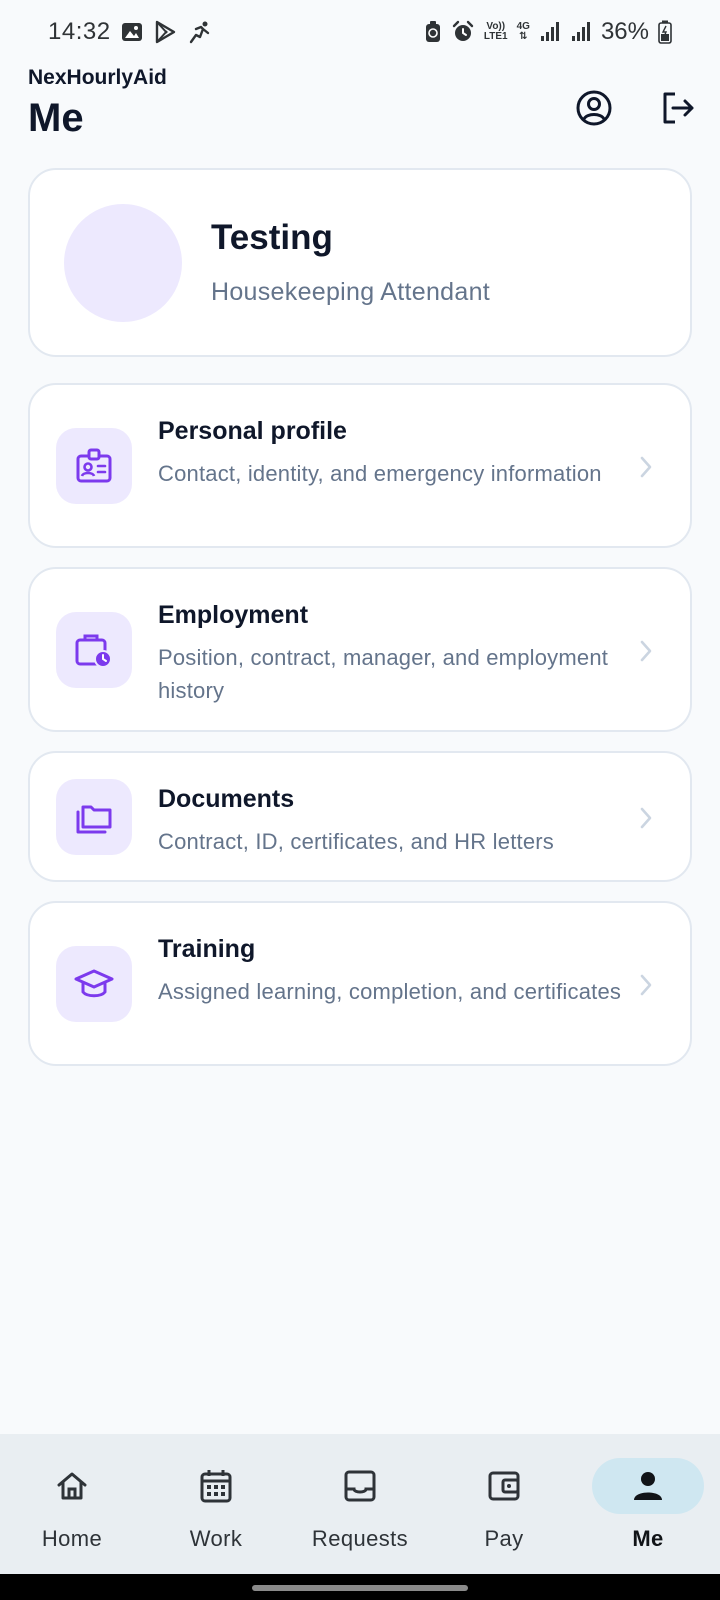 This screenshot has height=1600, width=720. I want to click on battery-percent: 36%, so click(624, 31).